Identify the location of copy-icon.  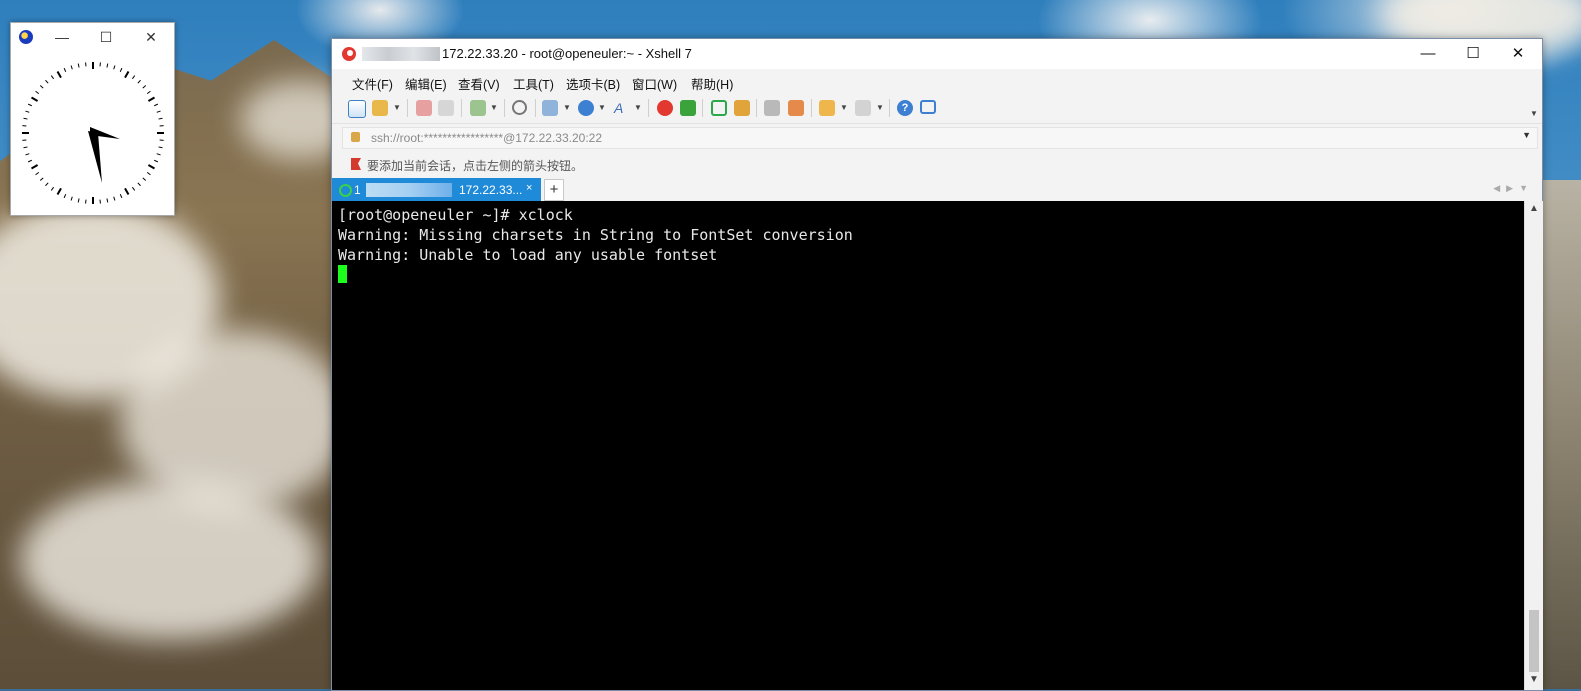
(550, 108).